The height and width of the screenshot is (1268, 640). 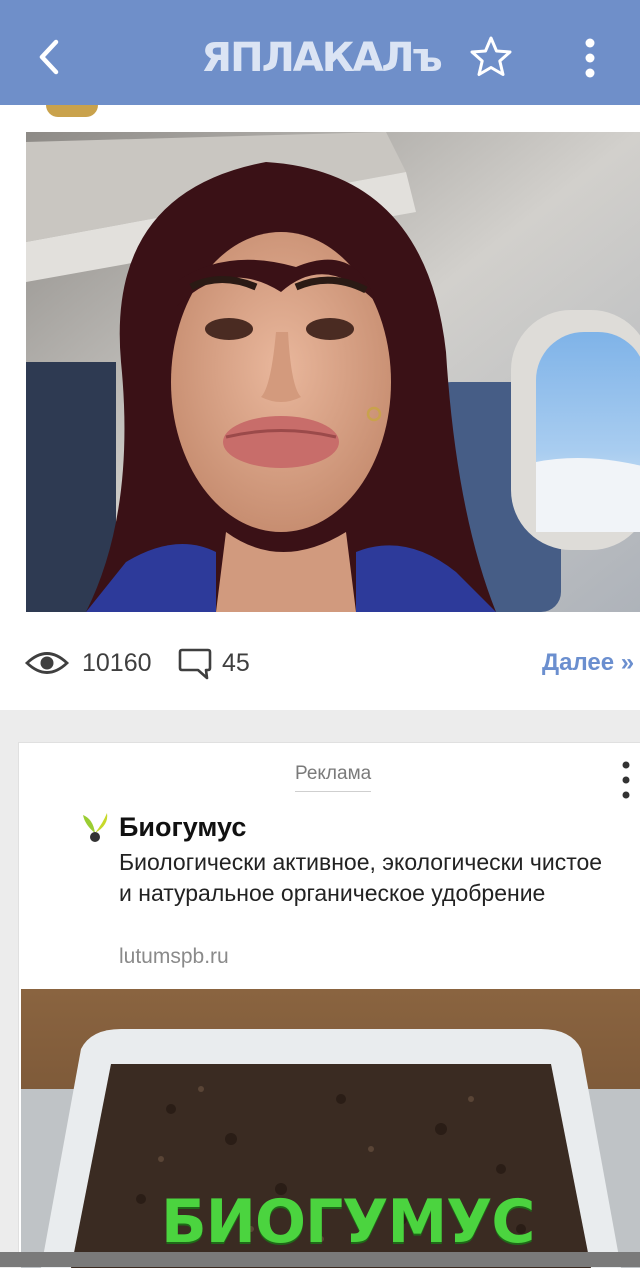 I want to click on app-logo: ЯПЛАКАЛъ, so click(x=321, y=58).